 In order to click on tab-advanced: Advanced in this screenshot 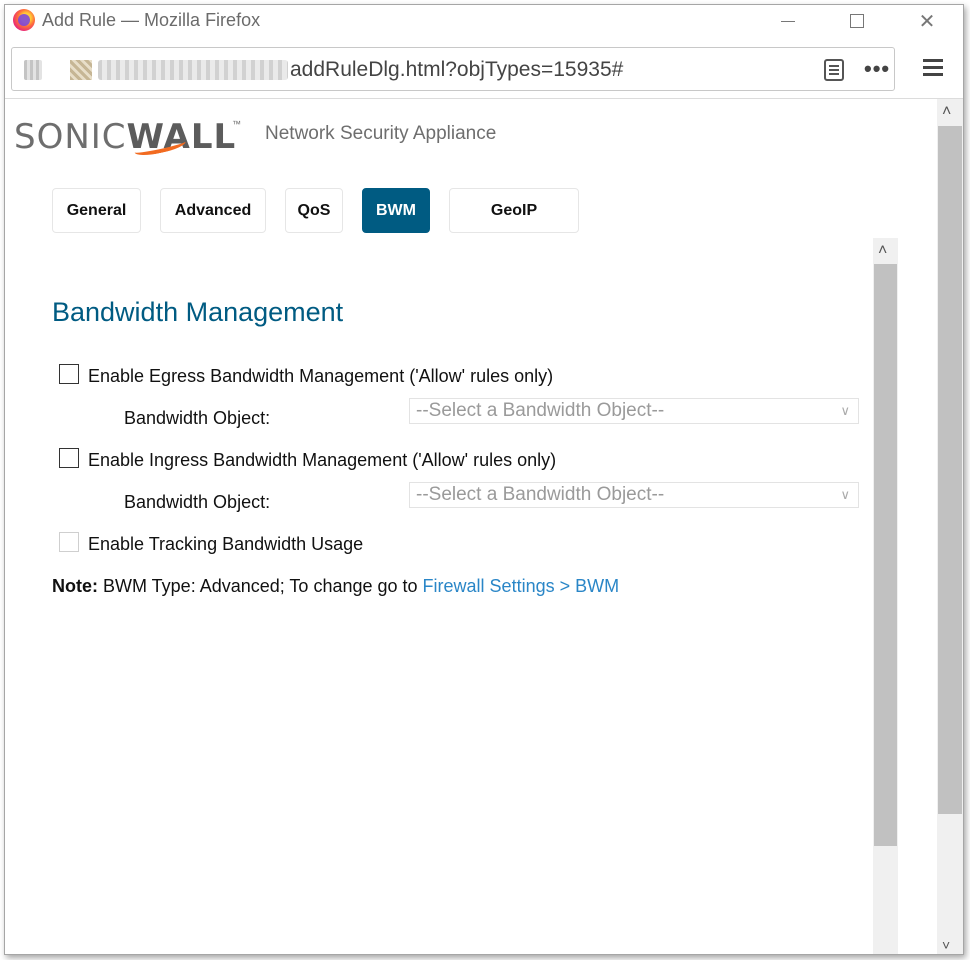, I will do `click(213, 210)`.